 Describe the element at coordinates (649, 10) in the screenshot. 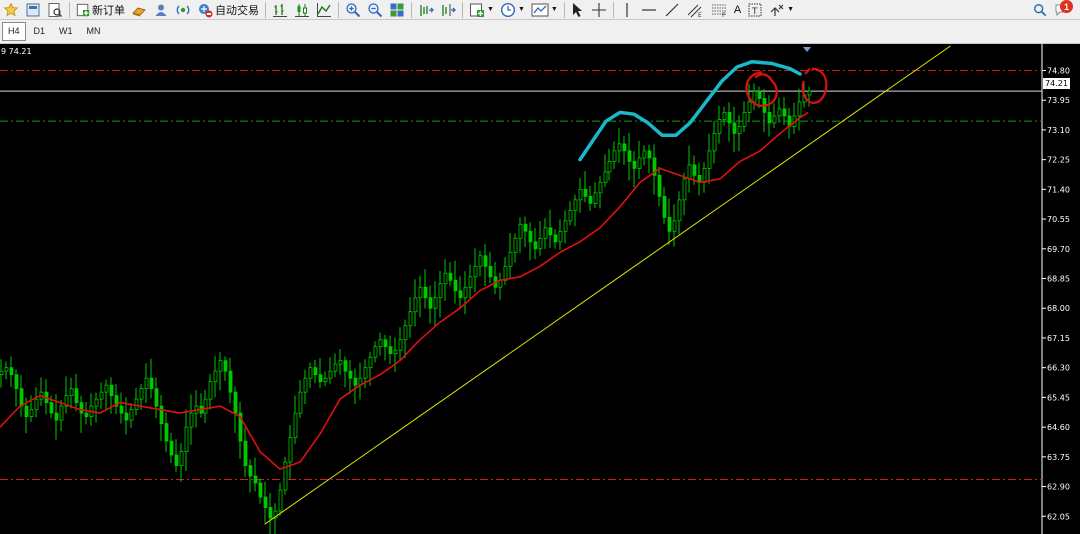

I see `horizontal-line-icon` at that location.